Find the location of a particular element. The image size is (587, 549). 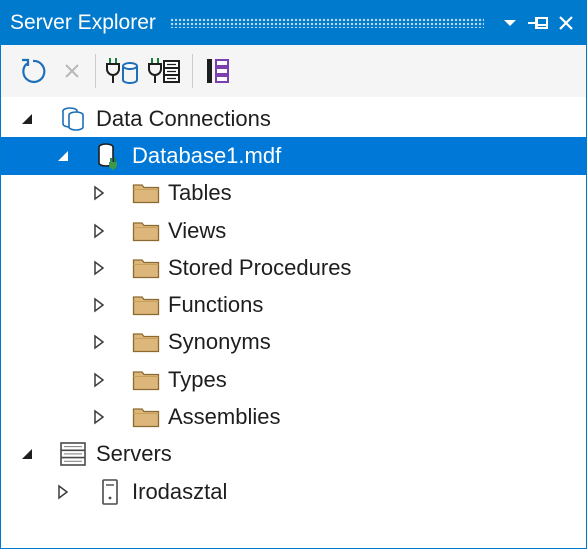

tree-item-label: Data Connections is located at coordinates (183, 118).